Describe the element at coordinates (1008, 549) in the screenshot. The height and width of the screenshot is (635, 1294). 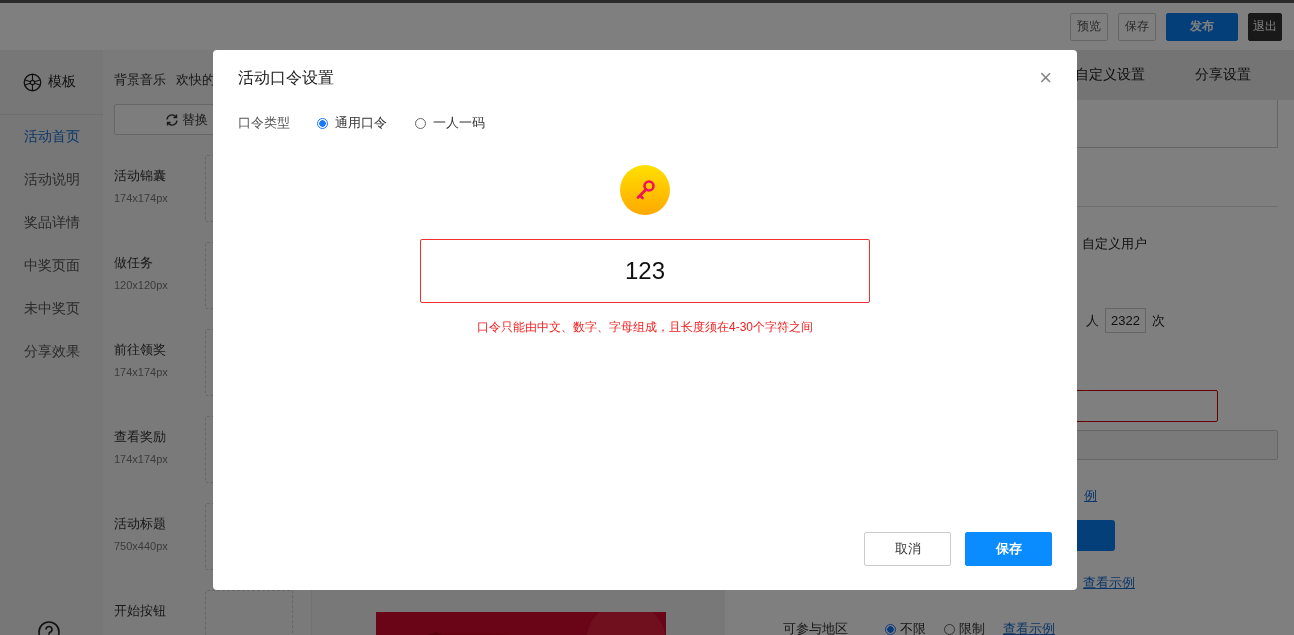
I see `save-button: 保存` at that location.